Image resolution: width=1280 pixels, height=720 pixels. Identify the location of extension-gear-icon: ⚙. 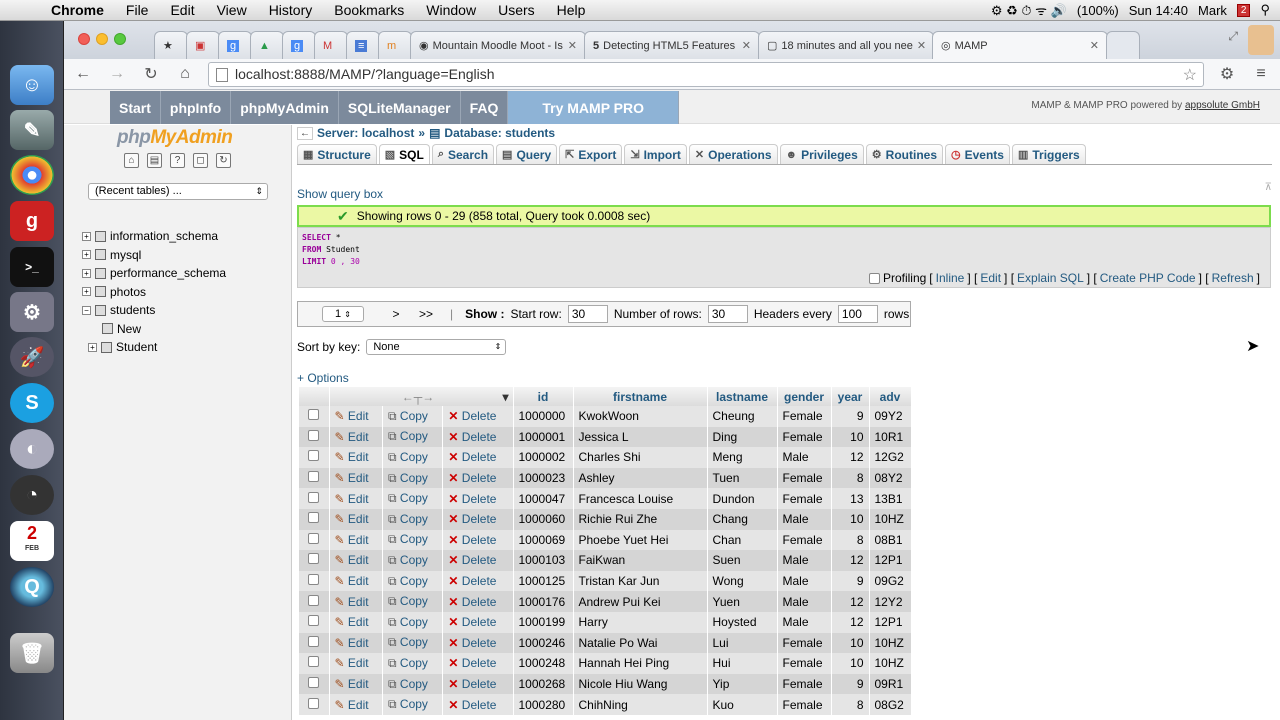
(1227, 74).